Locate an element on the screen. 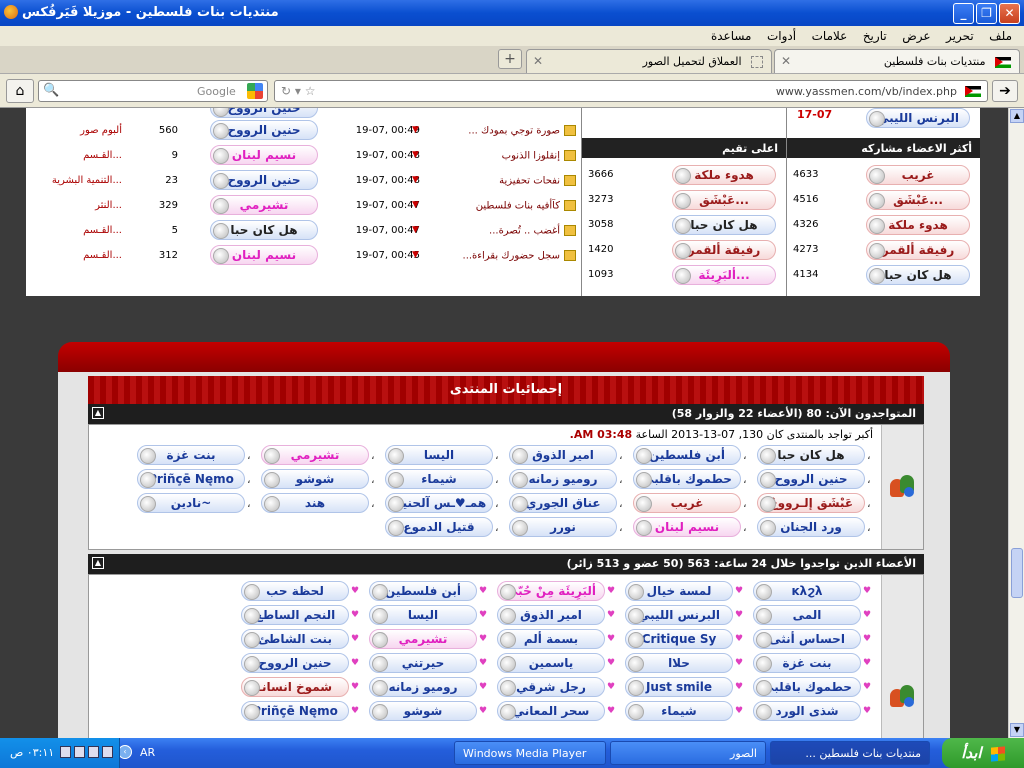  scroll-thumb is located at coordinates (1017, 573).